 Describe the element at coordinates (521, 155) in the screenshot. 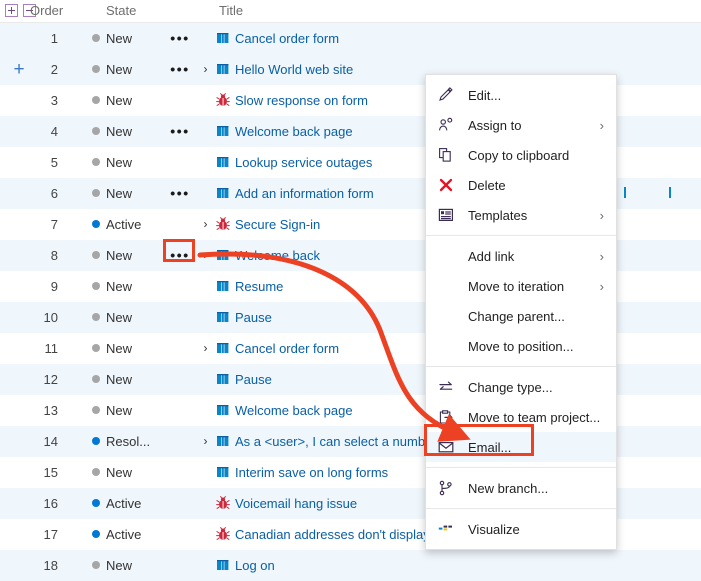

I see `menu-item-copy-to-clipboard: Copy to clipboard` at that location.